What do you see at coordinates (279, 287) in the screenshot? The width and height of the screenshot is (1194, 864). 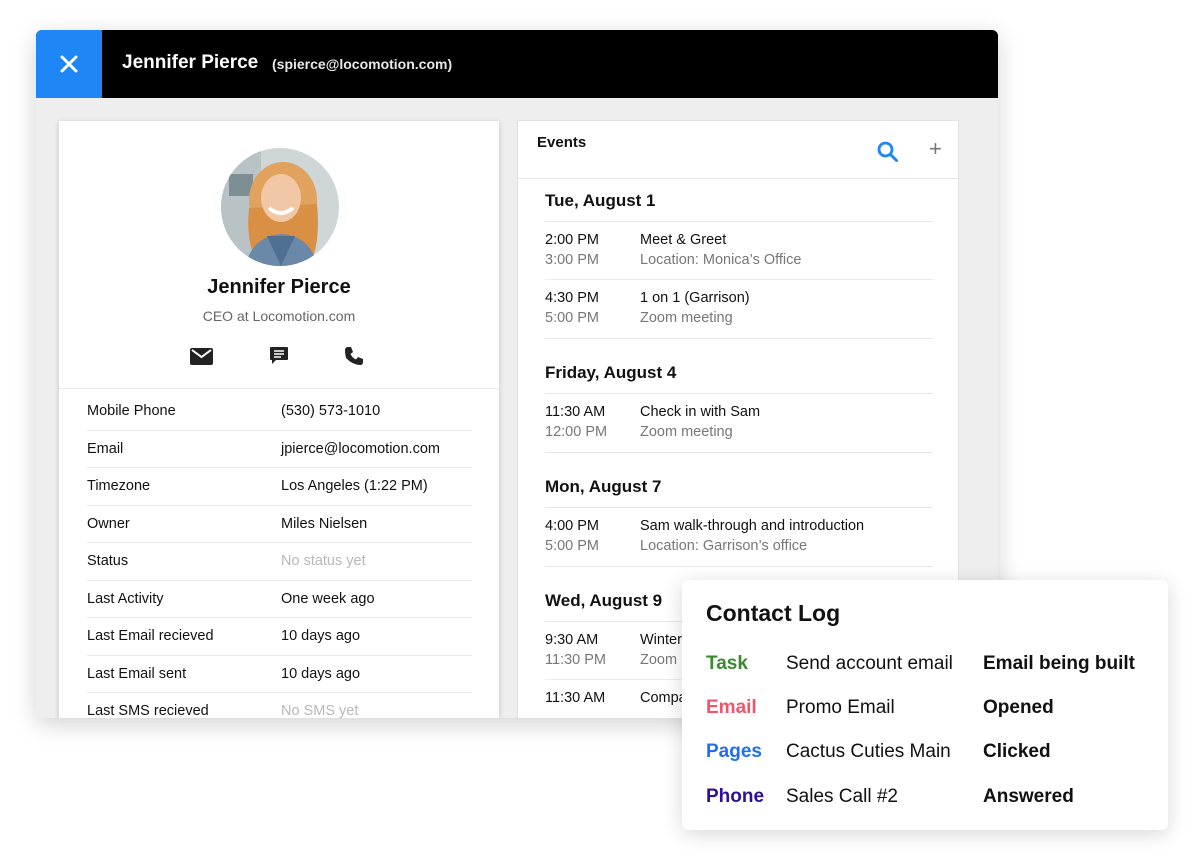 I see `contact-name: Jennifer Pierce` at bounding box center [279, 287].